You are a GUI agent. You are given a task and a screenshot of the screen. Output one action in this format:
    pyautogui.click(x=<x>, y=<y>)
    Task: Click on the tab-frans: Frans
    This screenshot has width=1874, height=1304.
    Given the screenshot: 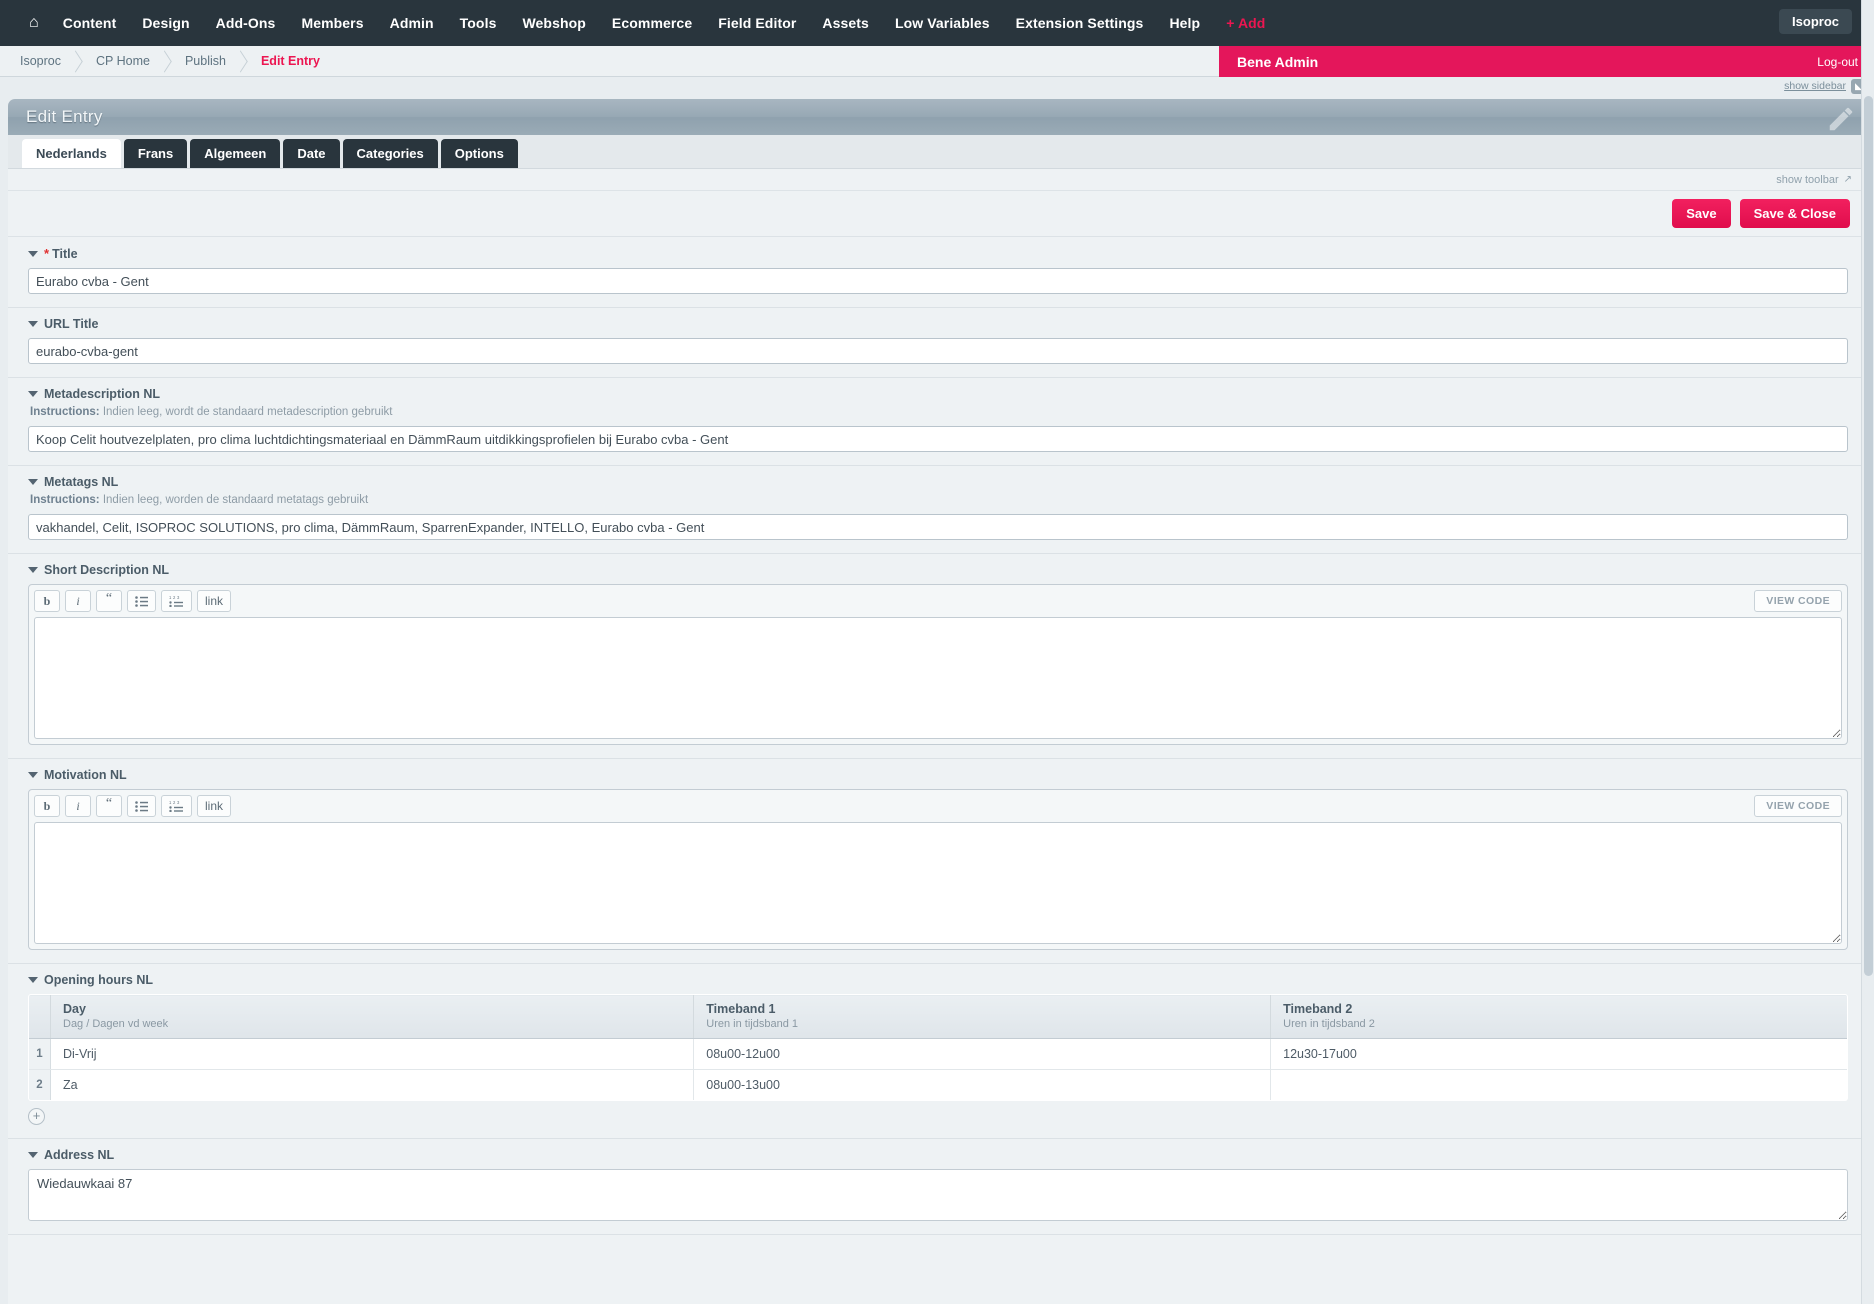 What is the action you would take?
    pyautogui.click(x=155, y=153)
    